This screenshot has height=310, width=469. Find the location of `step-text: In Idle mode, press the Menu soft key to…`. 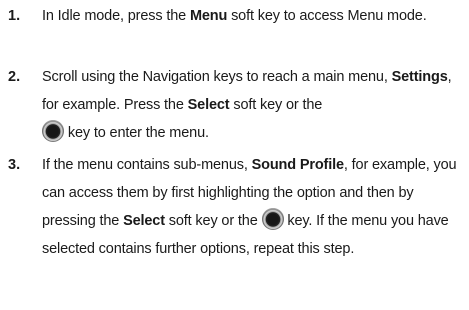

step-text: In Idle mode, press the Menu soft key to… is located at coordinates (234, 16).